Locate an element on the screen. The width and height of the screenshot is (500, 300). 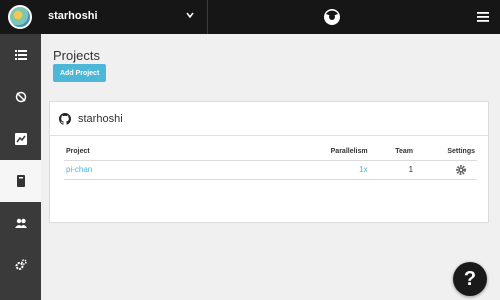
sidebar is located at coordinates (20, 167).